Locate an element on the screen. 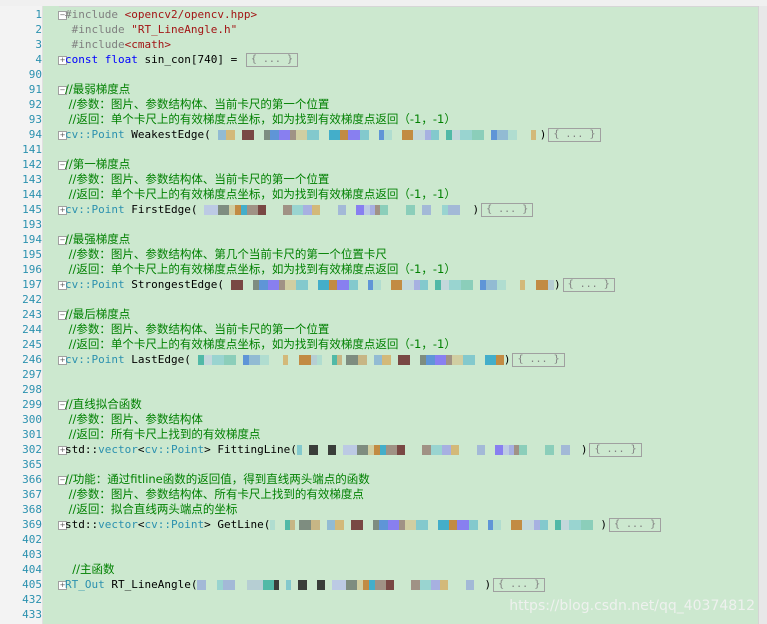  code-line: 195 //参数：图片、参数结构体、第几个当前卡尺的第一个位置卡尺 is located at coordinates (379, 254).